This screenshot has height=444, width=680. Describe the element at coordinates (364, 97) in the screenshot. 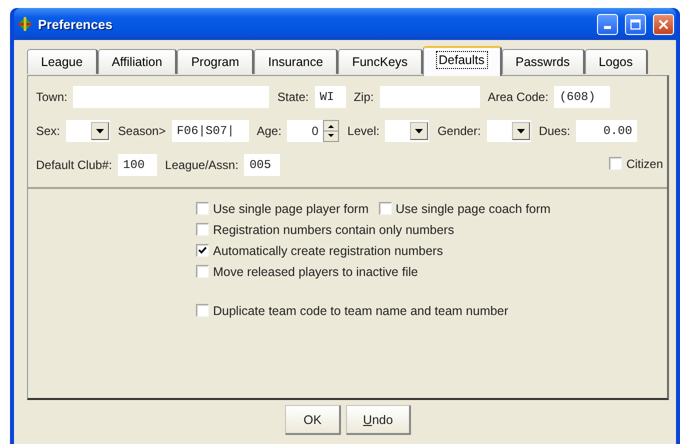

I see `field-label: Zip:` at that location.